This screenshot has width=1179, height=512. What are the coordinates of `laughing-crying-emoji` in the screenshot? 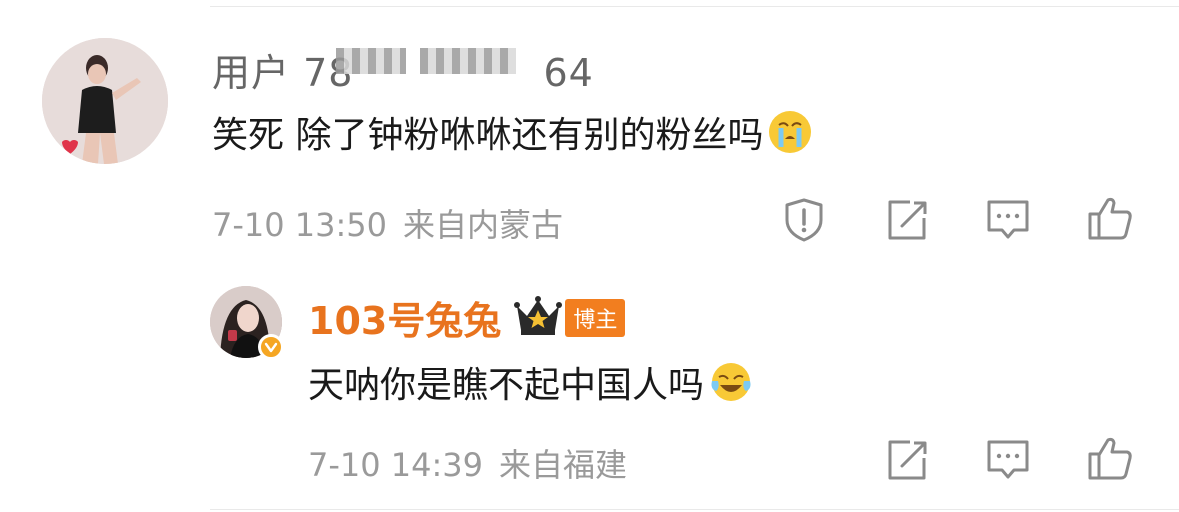 It's located at (731, 382).